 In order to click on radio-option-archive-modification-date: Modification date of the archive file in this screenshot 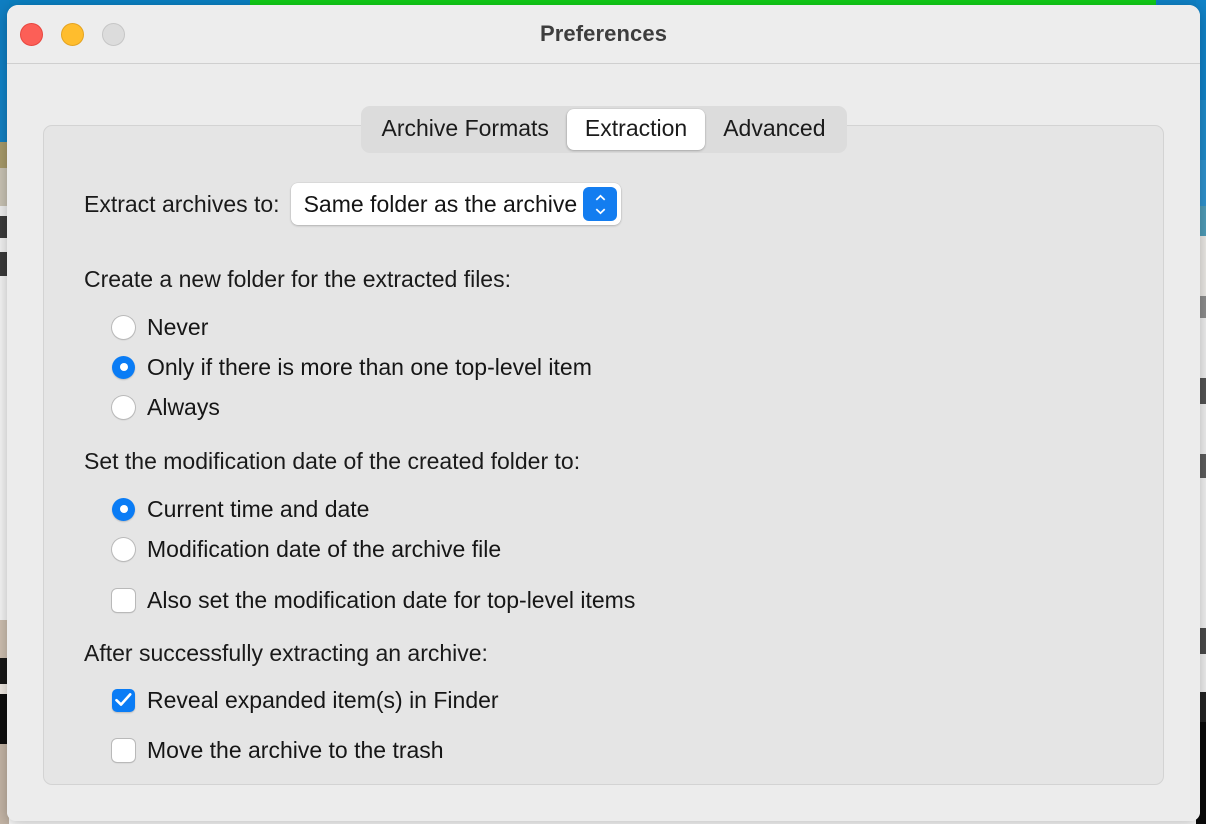, I will do `click(306, 549)`.